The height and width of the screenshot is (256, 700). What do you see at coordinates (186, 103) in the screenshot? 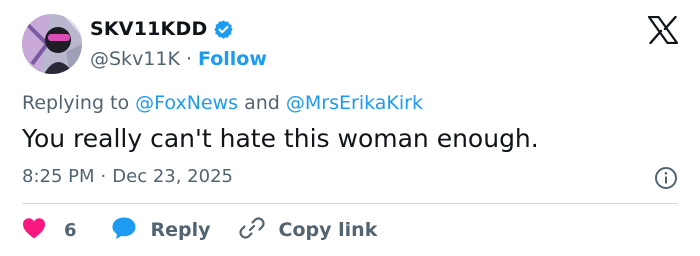
I see `mention-foxnews: @FoxNews` at bounding box center [186, 103].